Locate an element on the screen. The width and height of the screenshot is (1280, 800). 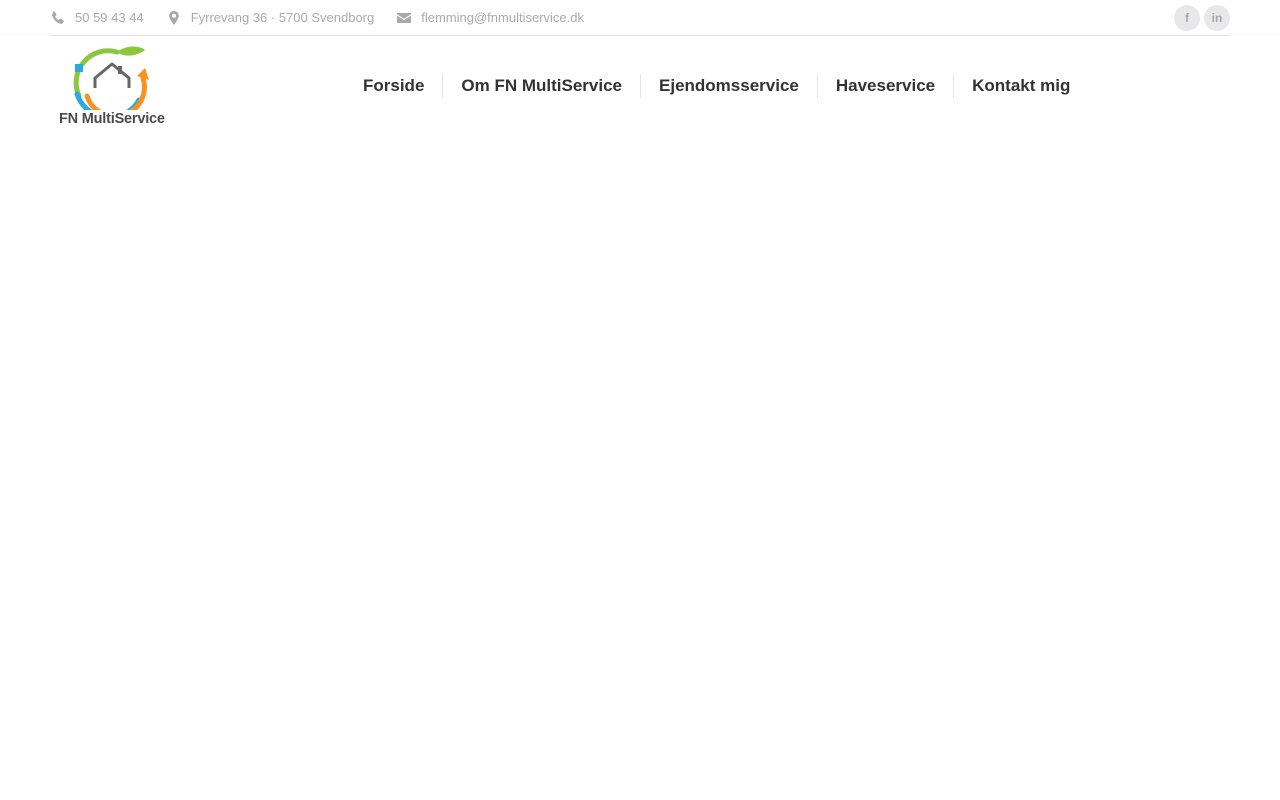
nav-item-om-fn-multiservice: Om FN MultiService is located at coordinates (541, 86).